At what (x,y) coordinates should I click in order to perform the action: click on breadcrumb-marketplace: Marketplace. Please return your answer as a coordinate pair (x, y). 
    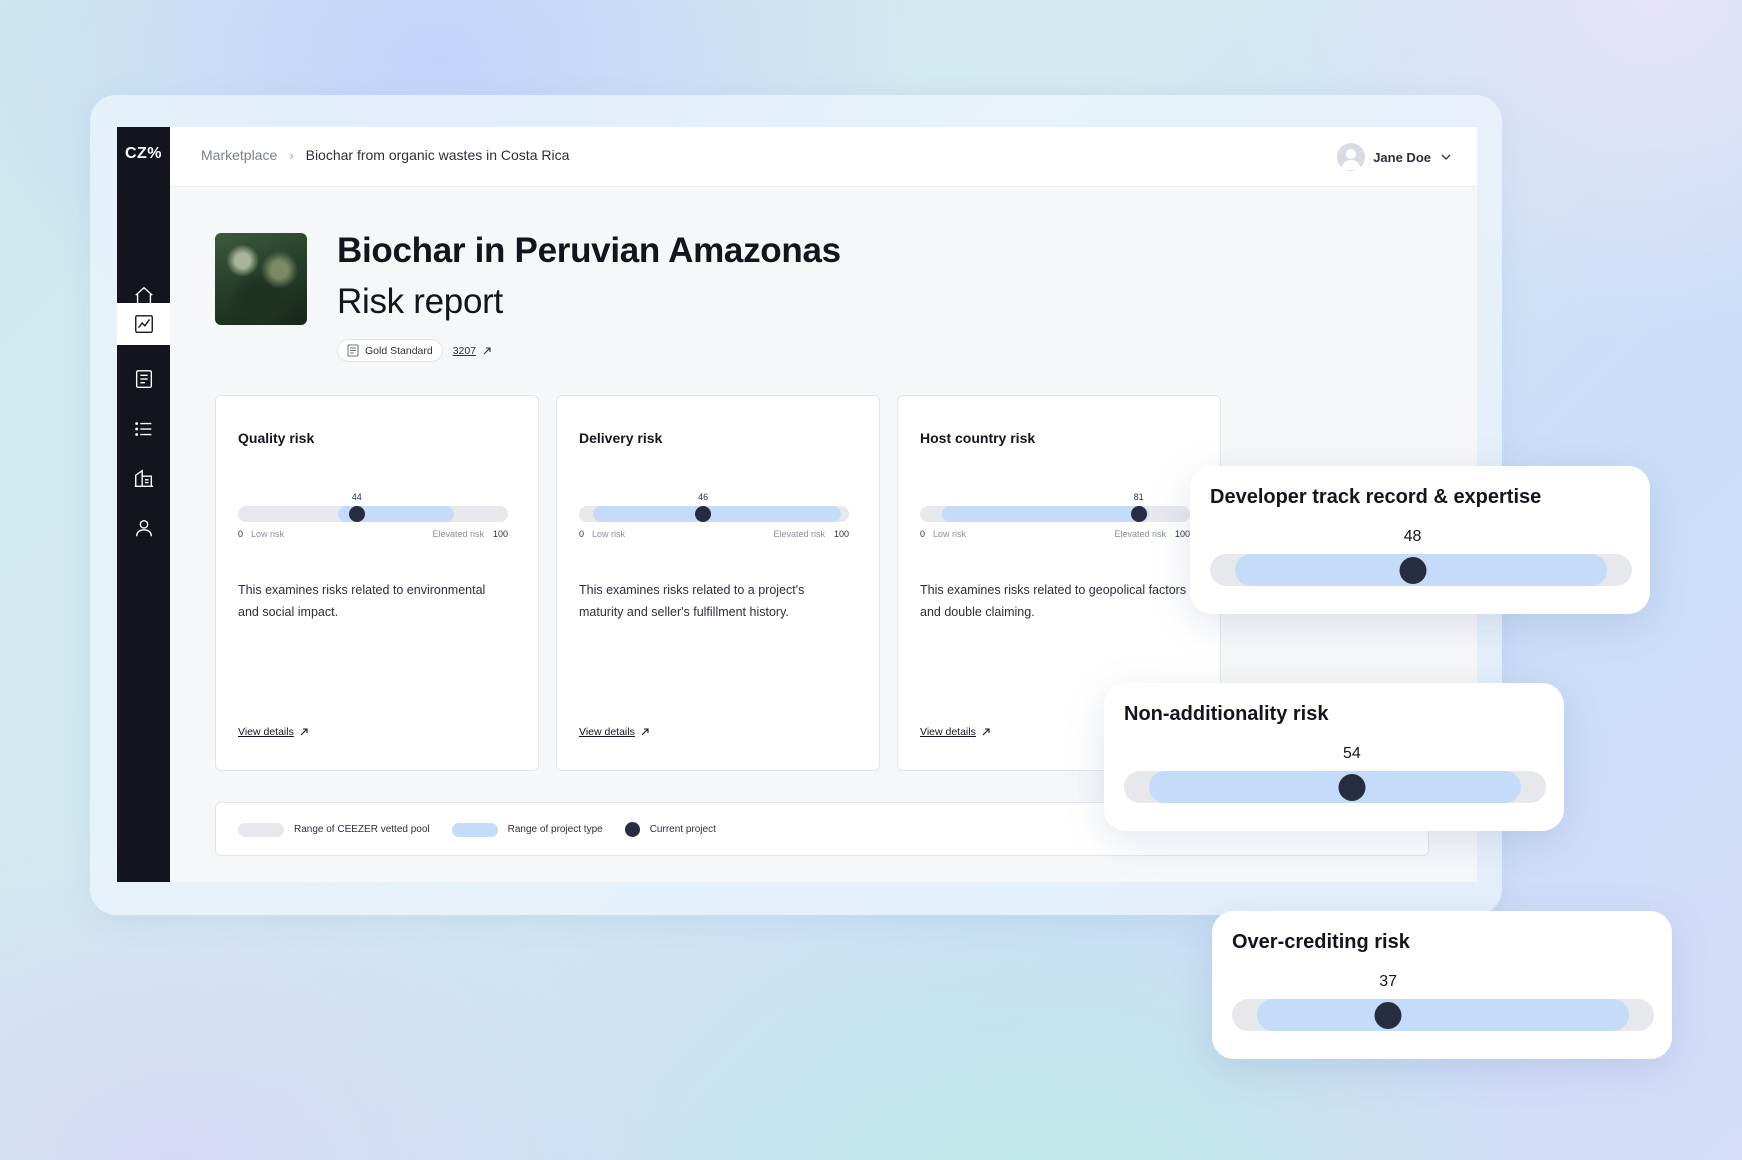
    Looking at the image, I should click on (239, 155).